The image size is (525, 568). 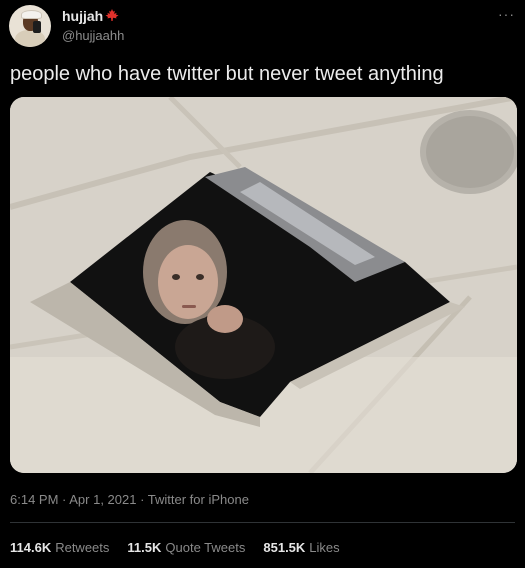 I want to click on display-name: hujjah, so click(x=82, y=16).